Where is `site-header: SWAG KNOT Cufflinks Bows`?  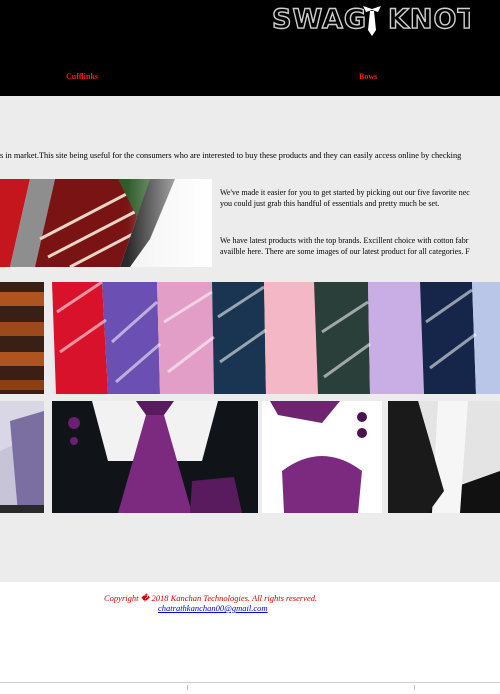 site-header: SWAG KNOT Cufflinks Bows is located at coordinates (250, 48).